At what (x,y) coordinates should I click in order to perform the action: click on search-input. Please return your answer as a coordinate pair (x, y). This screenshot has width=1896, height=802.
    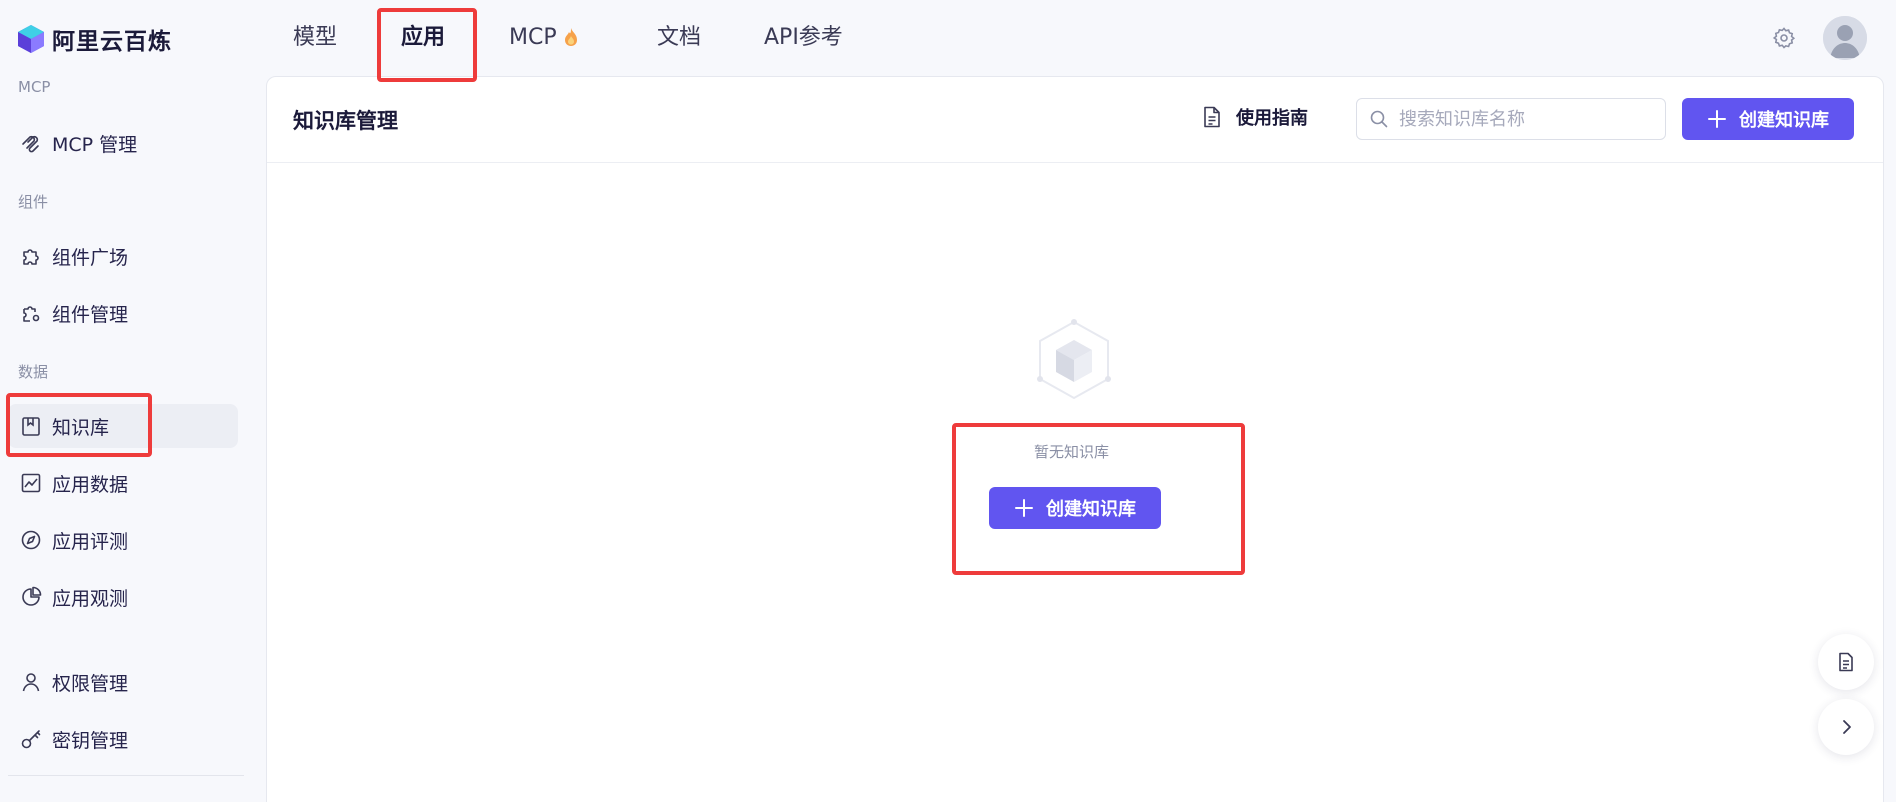
    Looking at the image, I should click on (1524, 119).